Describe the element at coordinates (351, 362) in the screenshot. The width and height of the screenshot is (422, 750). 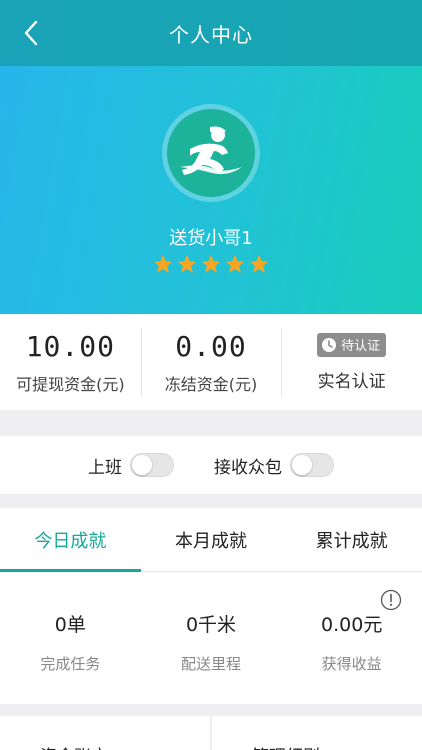
I see `real-name-verification: 待认证 实名认证` at that location.